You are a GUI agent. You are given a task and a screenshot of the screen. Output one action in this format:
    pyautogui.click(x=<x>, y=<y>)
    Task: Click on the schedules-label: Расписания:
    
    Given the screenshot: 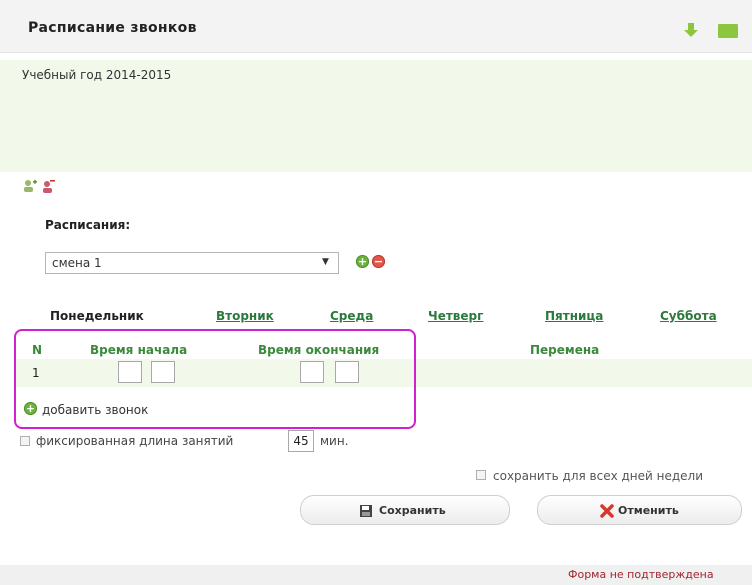 What is the action you would take?
    pyautogui.click(x=88, y=225)
    